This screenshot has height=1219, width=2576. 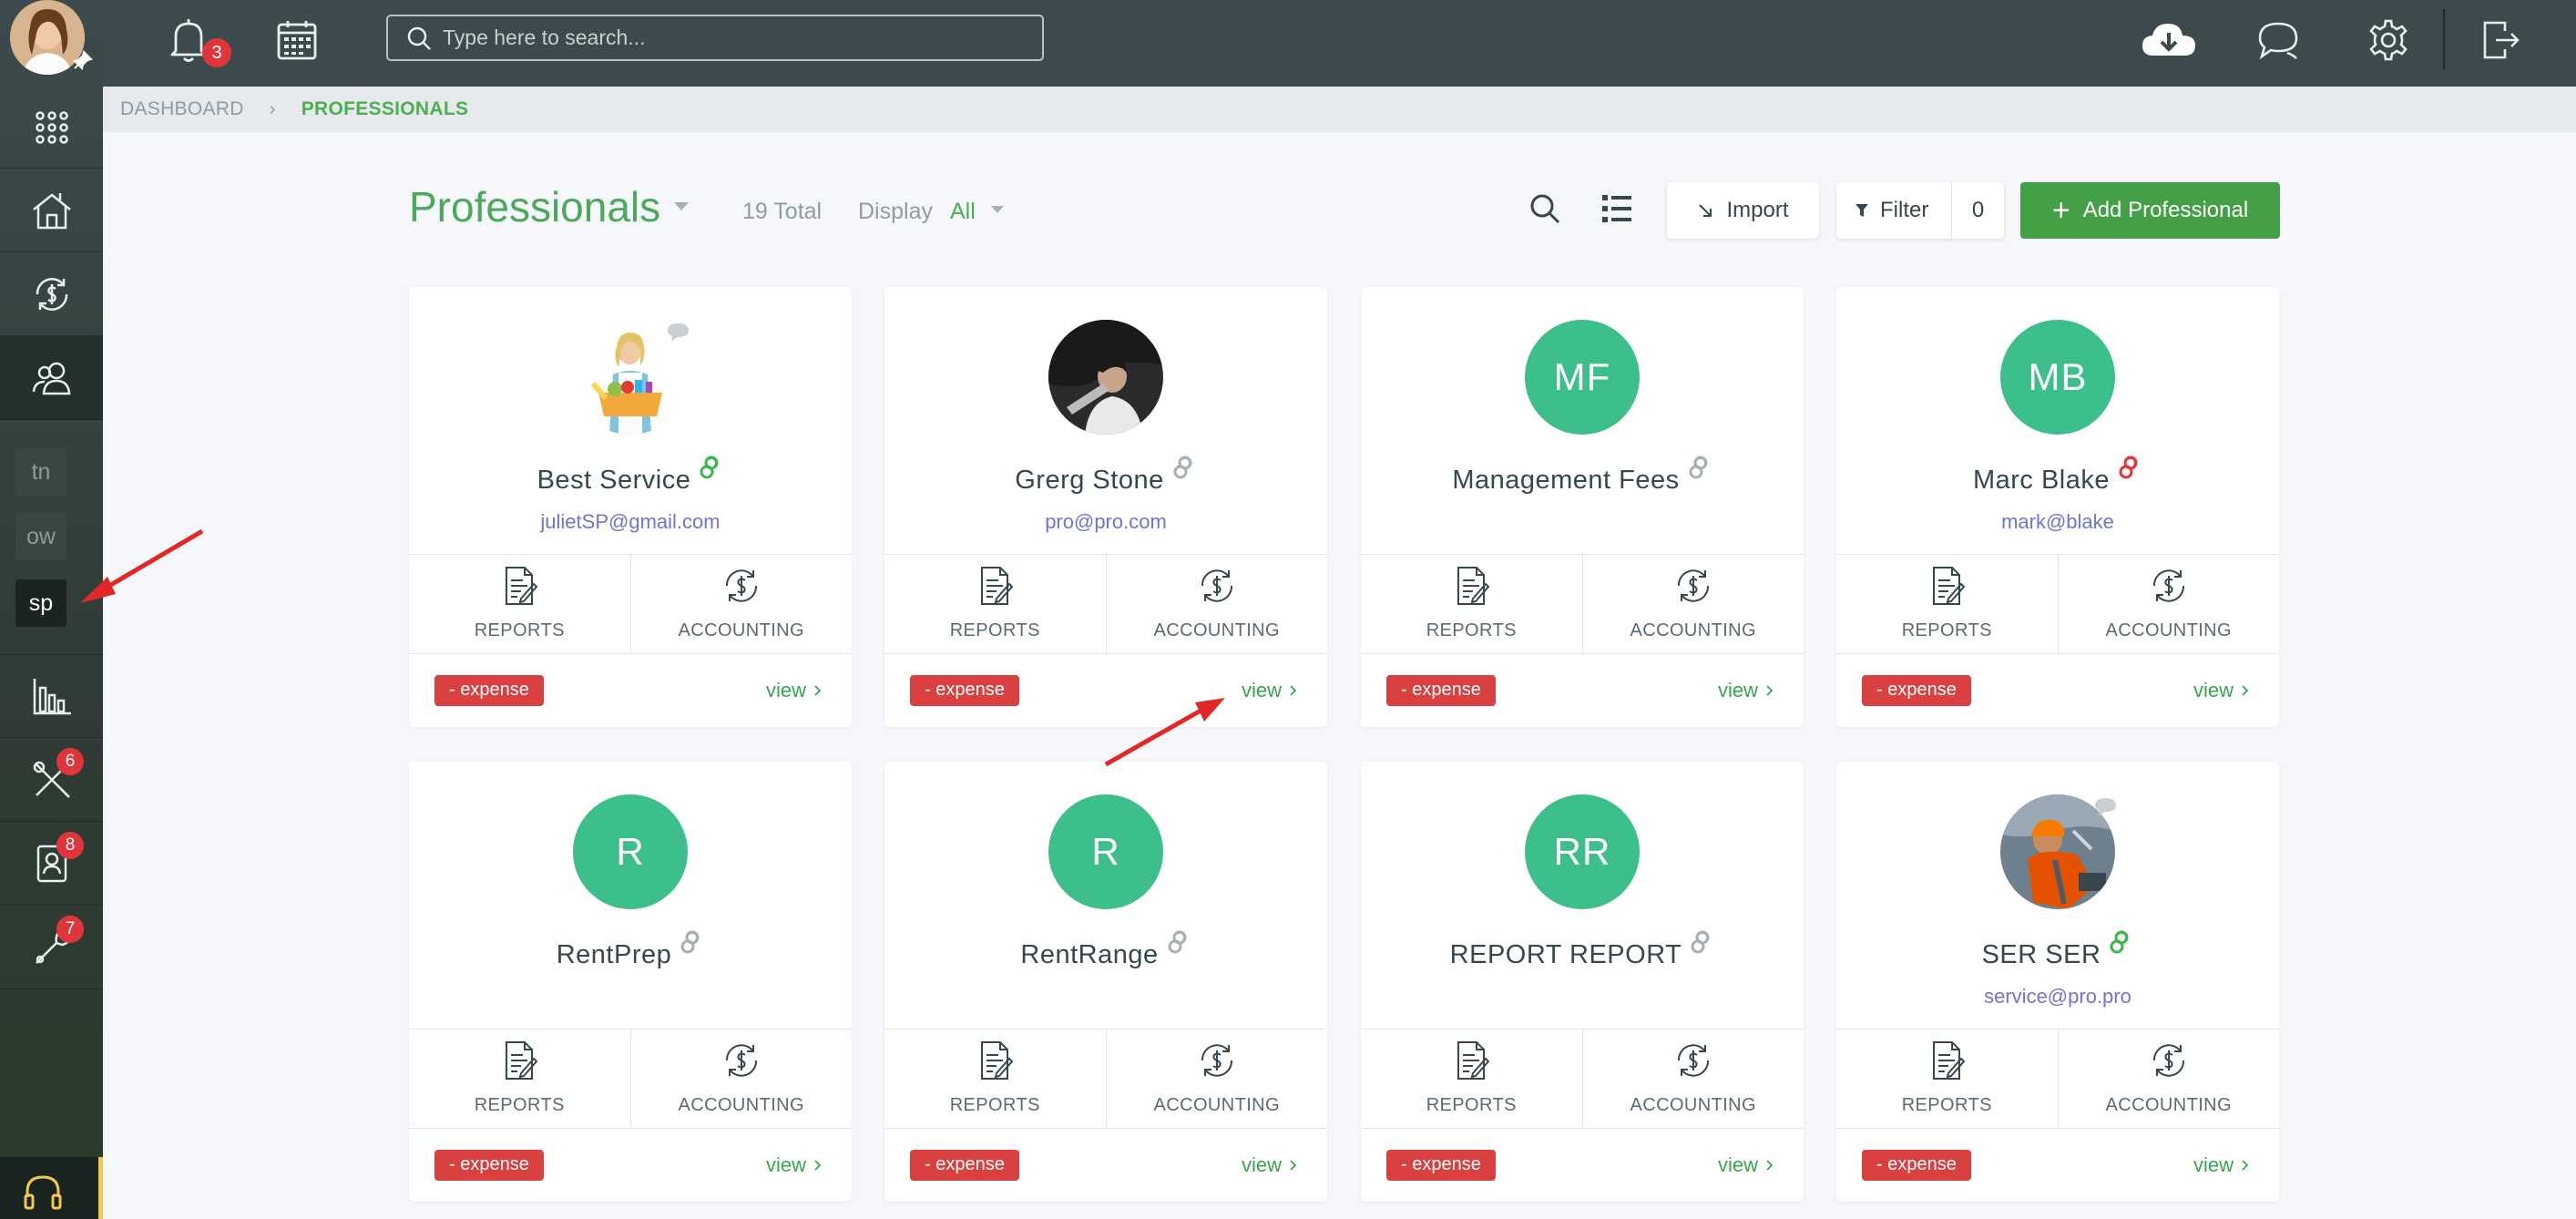 I want to click on professional-name: RentPrep, so click(x=614, y=955).